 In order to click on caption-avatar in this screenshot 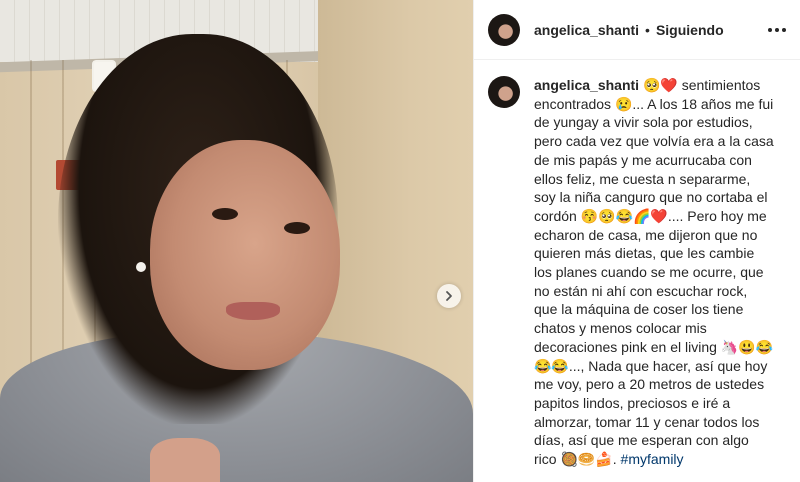, I will do `click(504, 92)`.